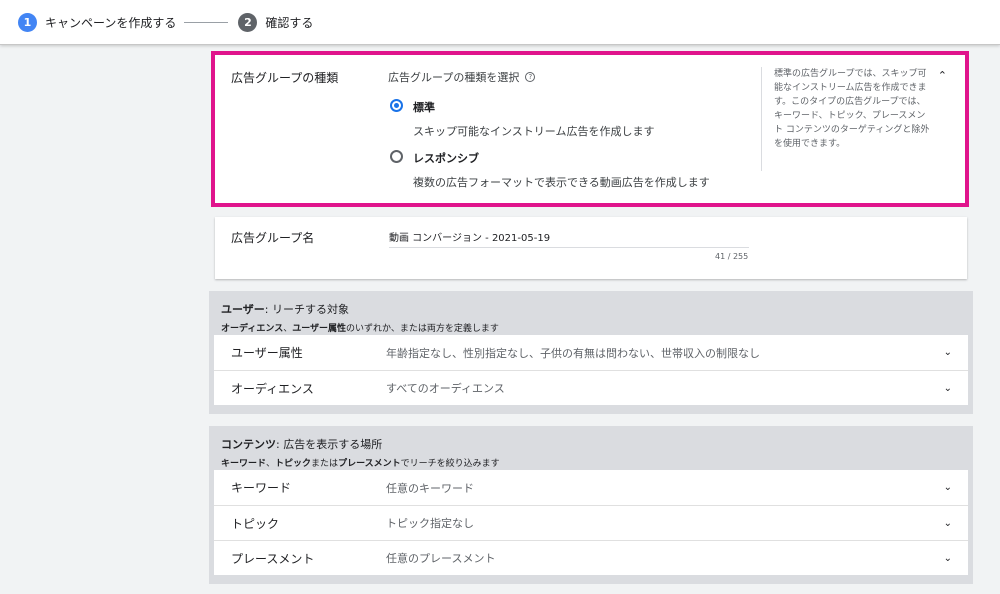  Describe the element at coordinates (244, 464) in the screenshot. I see `content-sub-keywords: キーワード` at that location.